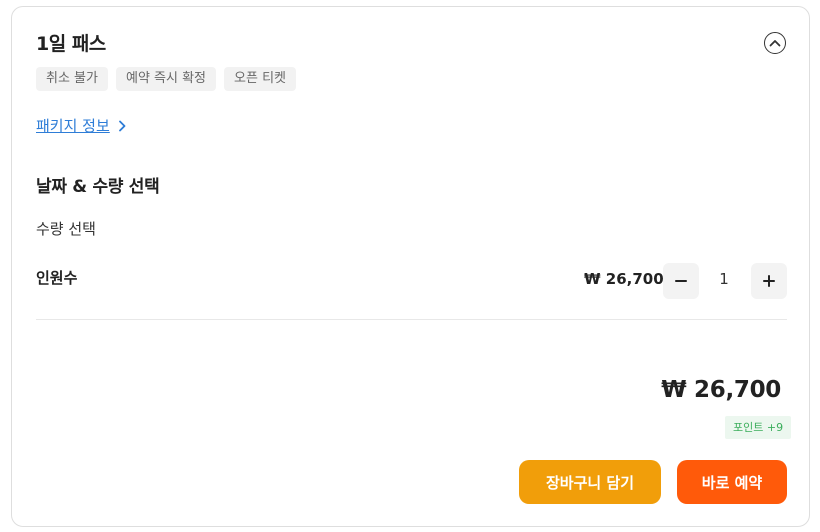  I want to click on divider, so click(411, 319).